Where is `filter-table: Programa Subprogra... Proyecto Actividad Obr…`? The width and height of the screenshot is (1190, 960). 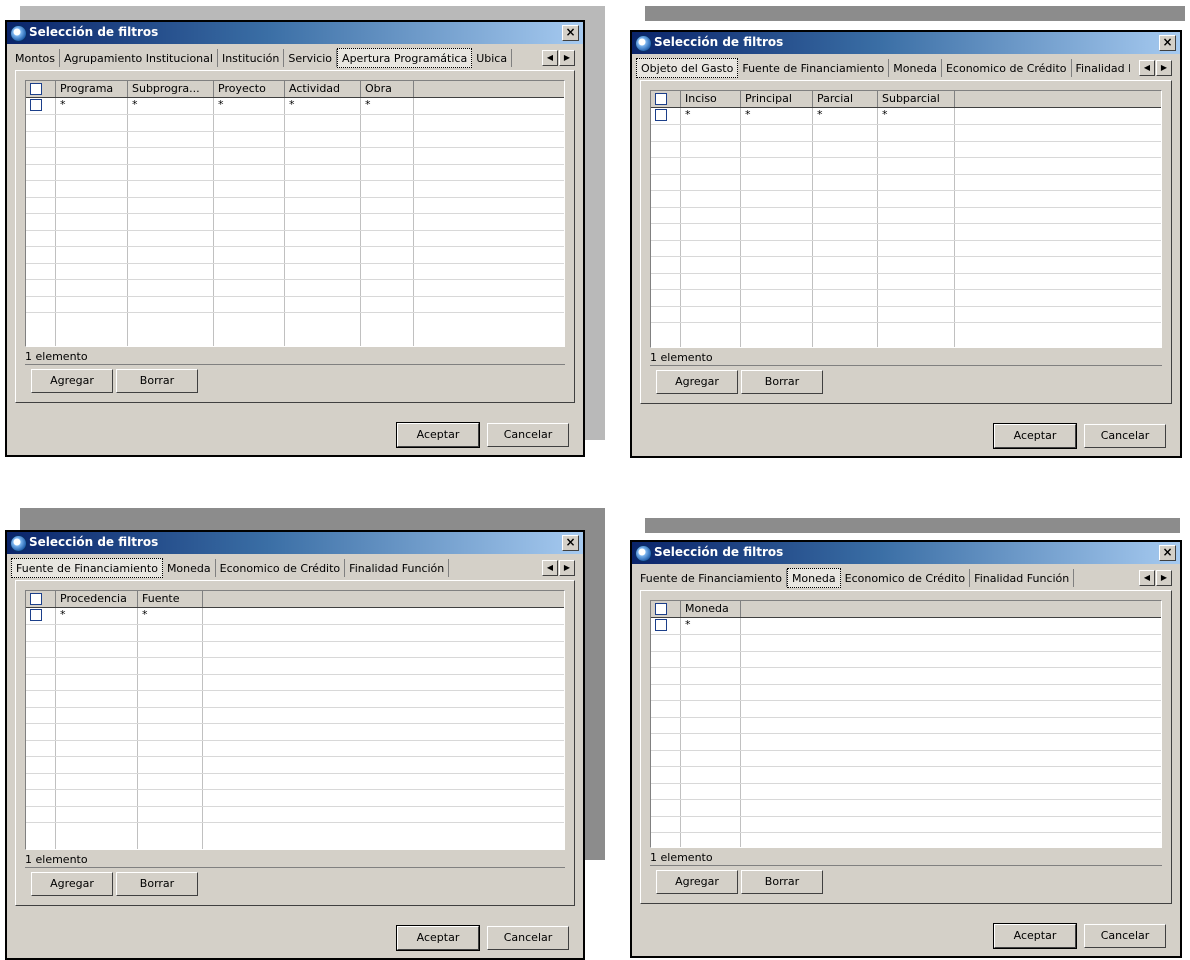 filter-table: Programa Subprogra... Proyecto Actividad Obr… is located at coordinates (295, 213).